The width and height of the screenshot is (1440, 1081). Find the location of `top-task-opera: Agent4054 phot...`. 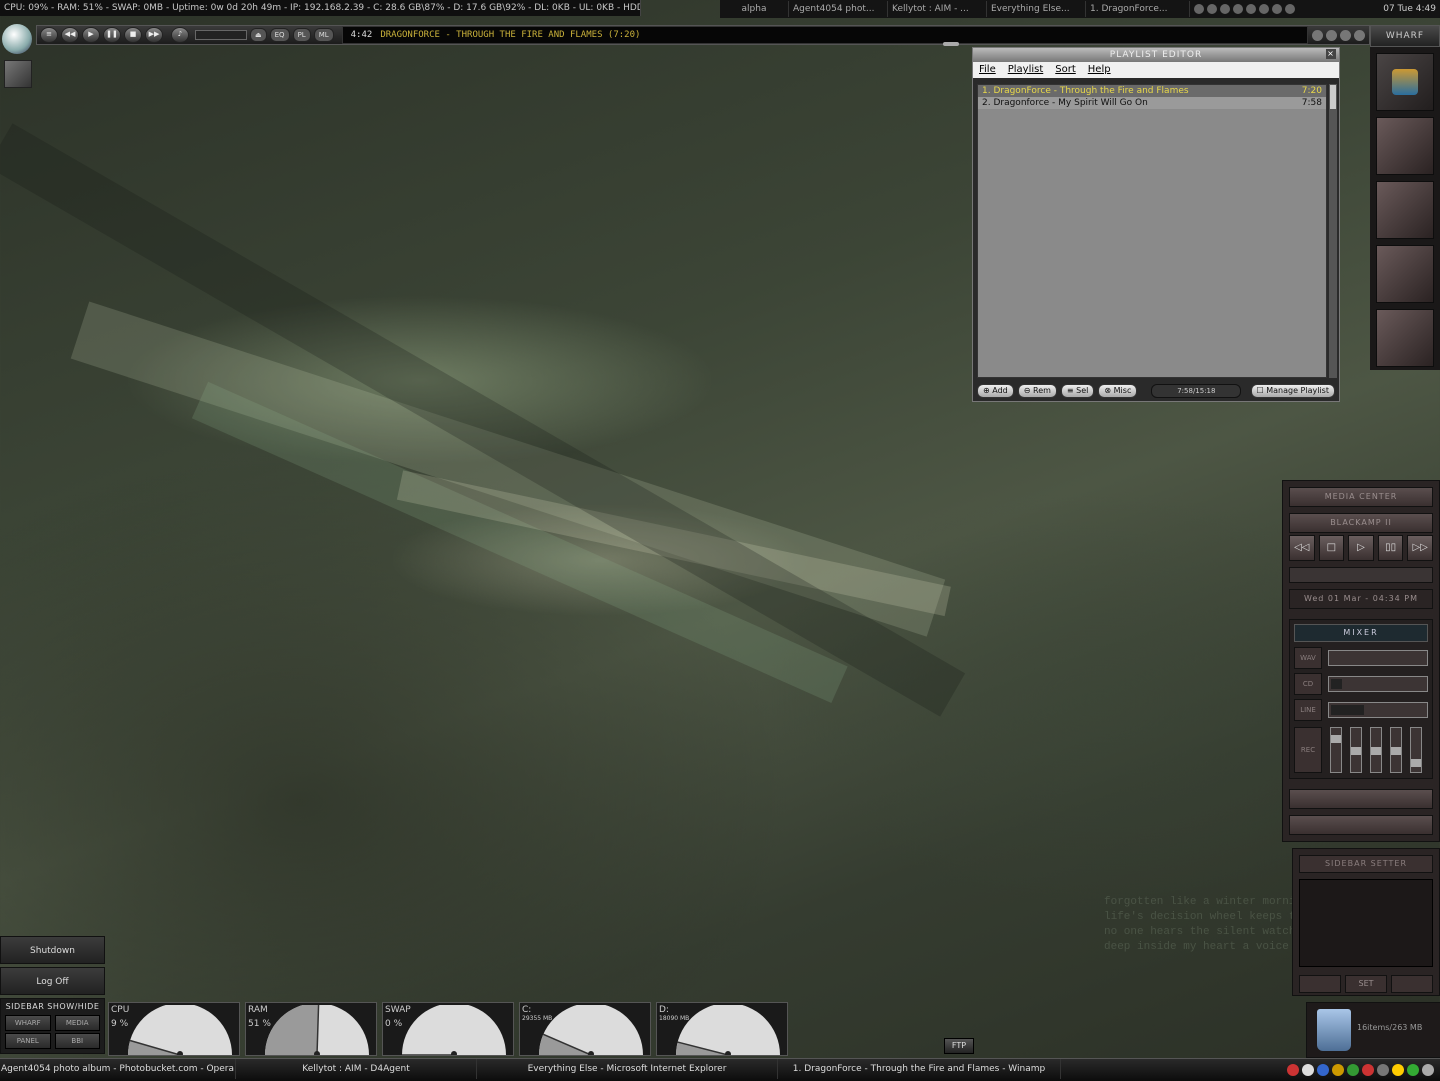

top-task-opera: Agent4054 phot... is located at coordinates (838, 9).